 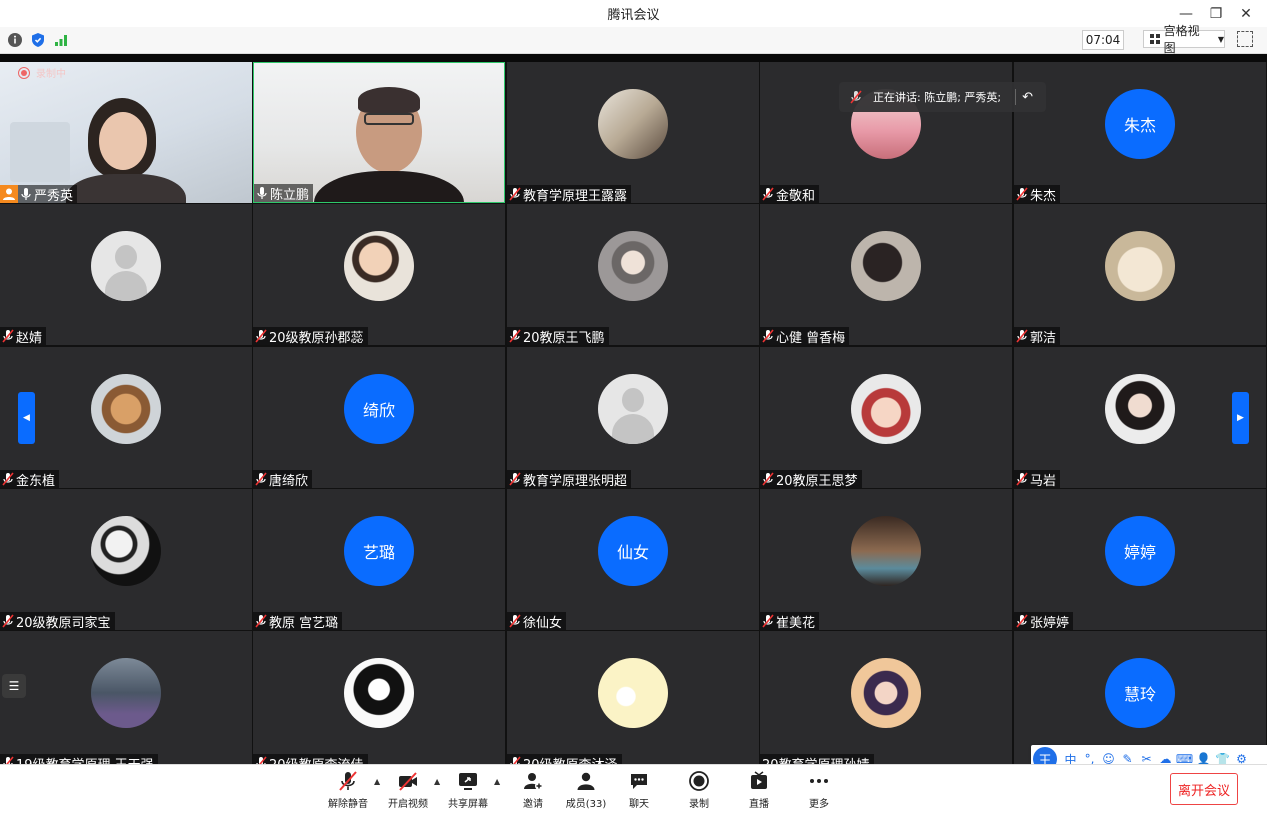 I want to click on participant-name-tag: 崔美花, so click(x=790, y=621).